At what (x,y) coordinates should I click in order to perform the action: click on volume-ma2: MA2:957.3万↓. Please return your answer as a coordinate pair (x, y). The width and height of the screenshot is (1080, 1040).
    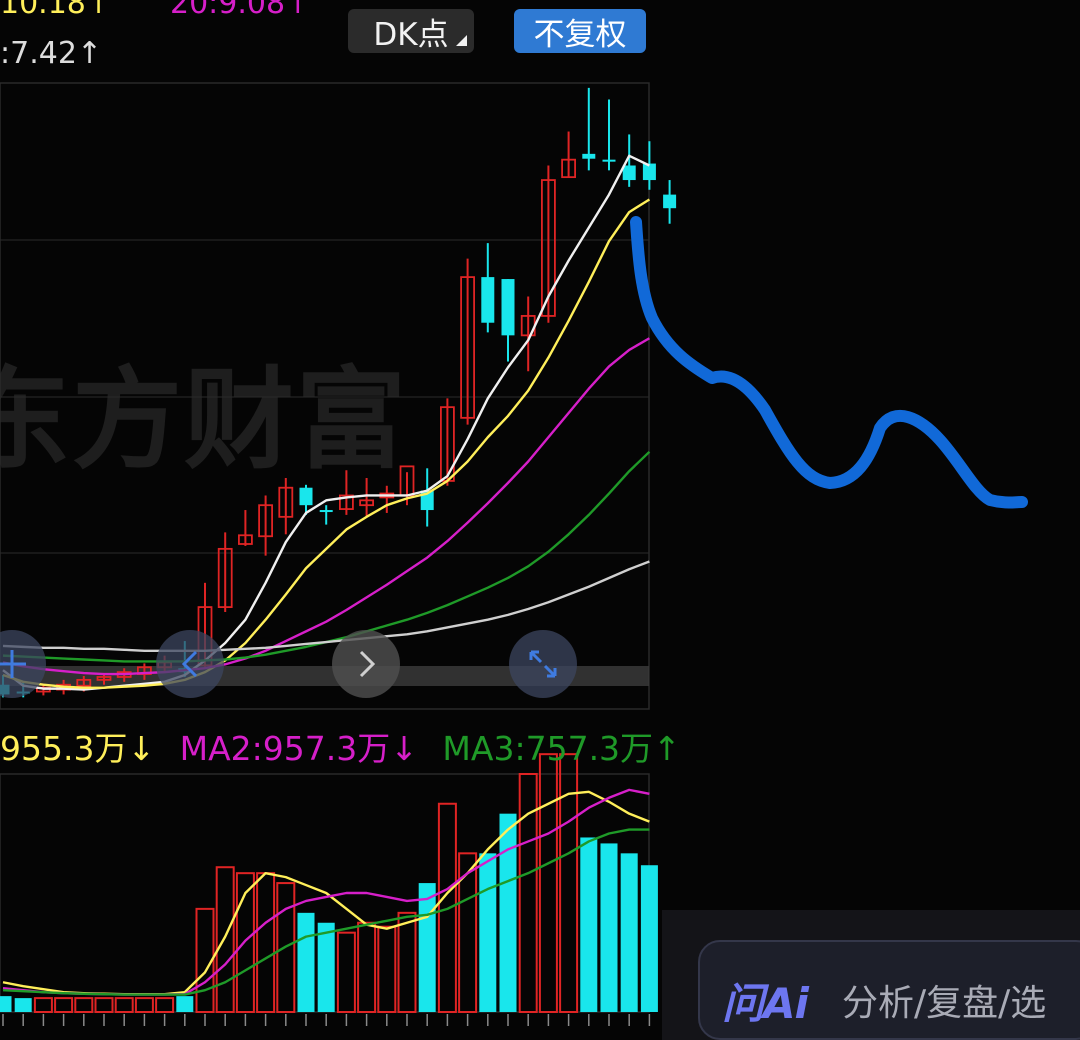
    Looking at the image, I should click on (298, 748).